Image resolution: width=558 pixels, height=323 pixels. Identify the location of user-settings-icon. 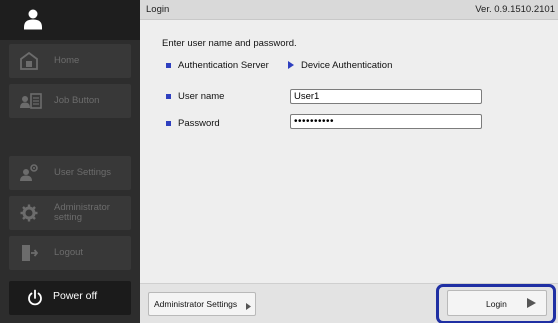
(29, 172).